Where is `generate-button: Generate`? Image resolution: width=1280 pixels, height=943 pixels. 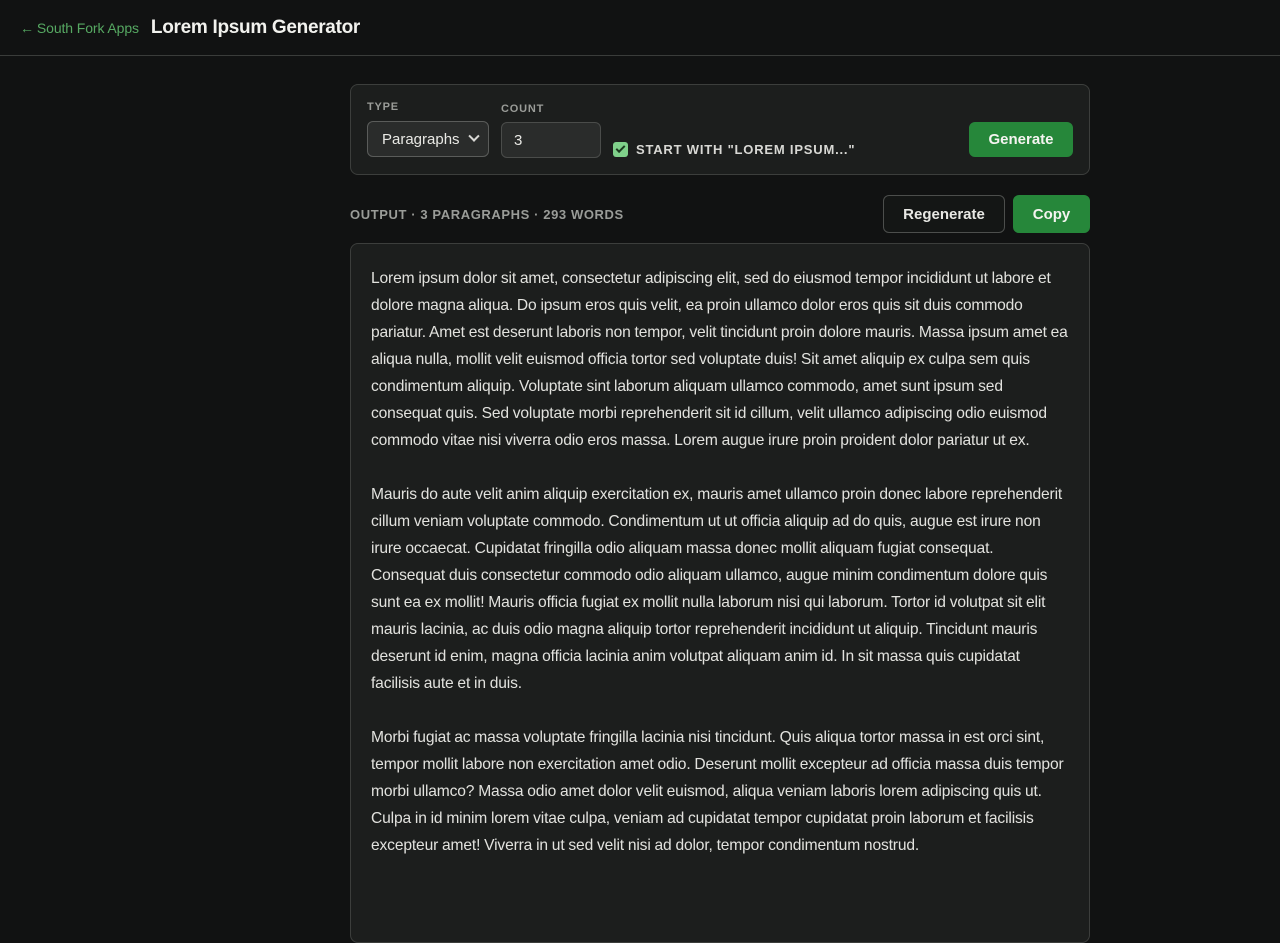
generate-button: Generate is located at coordinates (1021, 139).